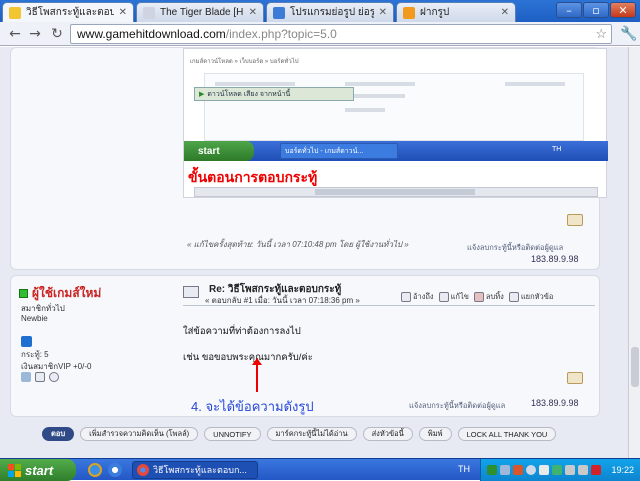 This screenshot has width=640, height=481. I want to click on forward-icon: →, so click(35, 34).